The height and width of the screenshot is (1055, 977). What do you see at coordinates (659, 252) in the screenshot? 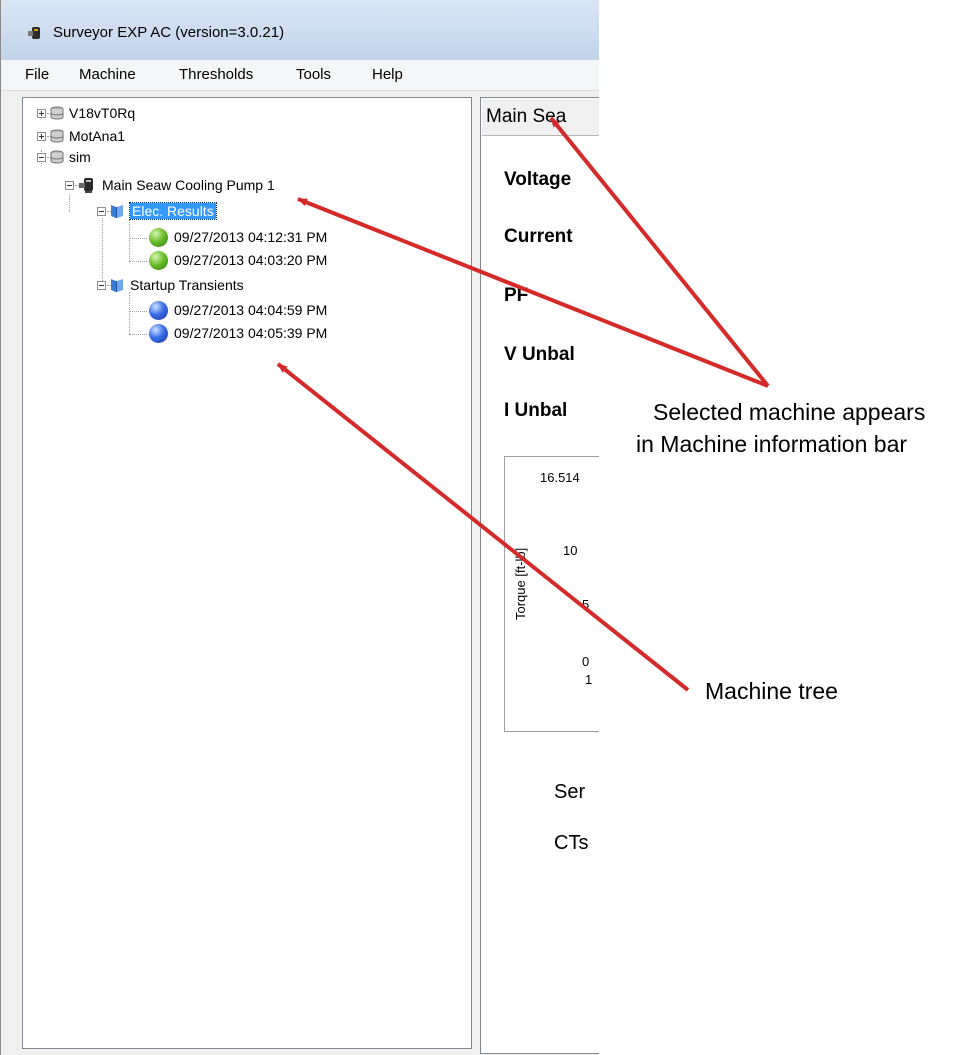
I see `arrow-to-info-bar` at bounding box center [659, 252].